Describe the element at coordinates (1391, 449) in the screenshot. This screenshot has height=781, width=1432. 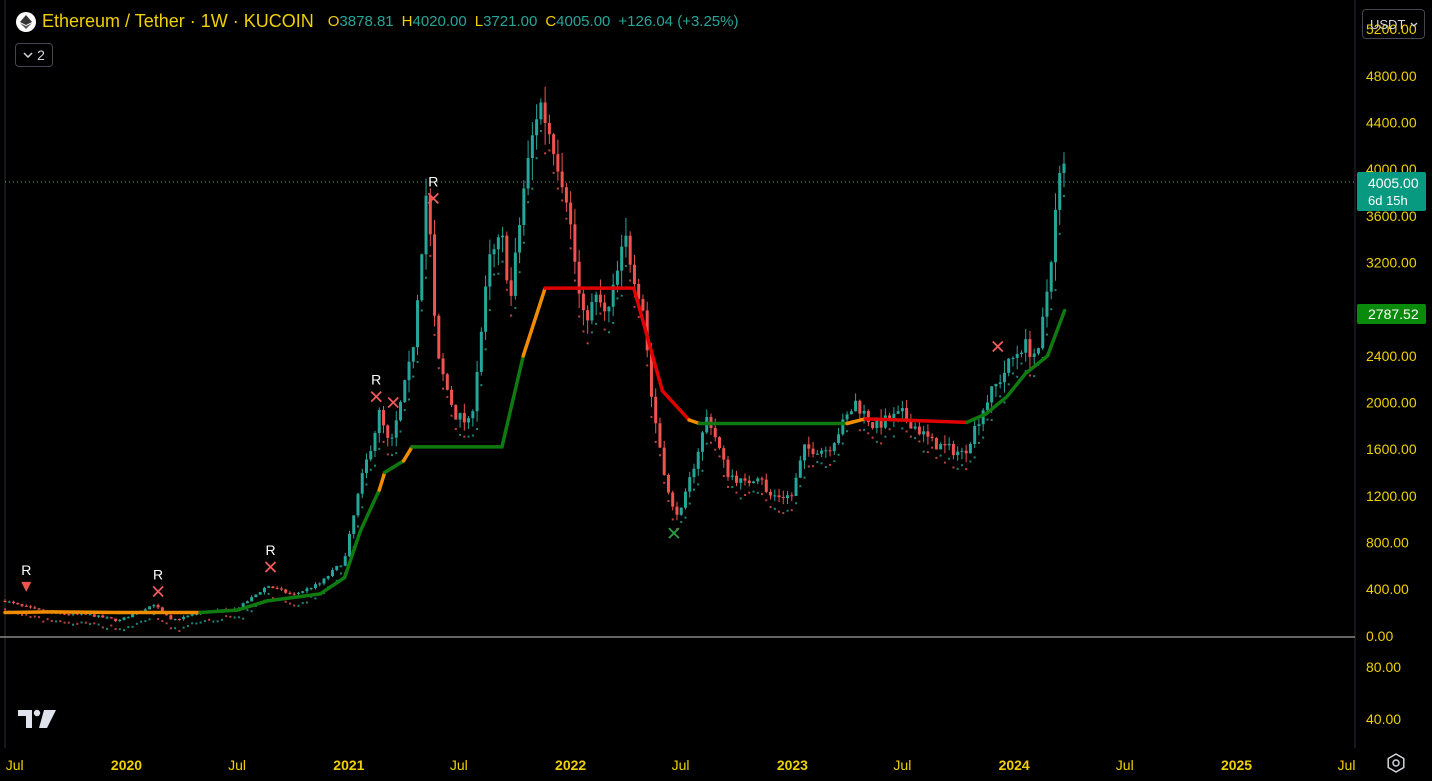
I see `y-tick-label: 1600.00` at that location.